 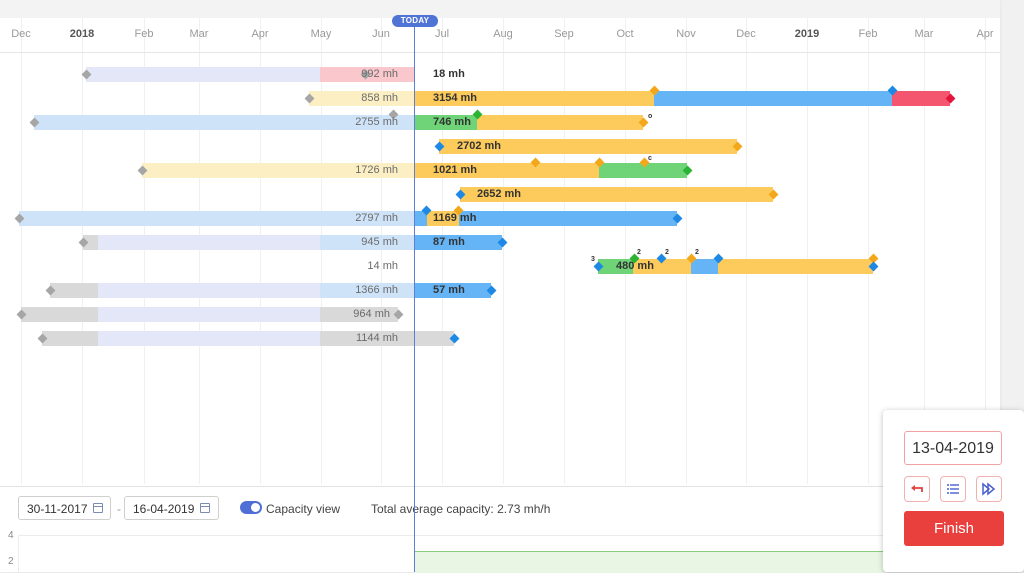 I want to click on popup-date-input: 13-04-2019, so click(x=953, y=448).